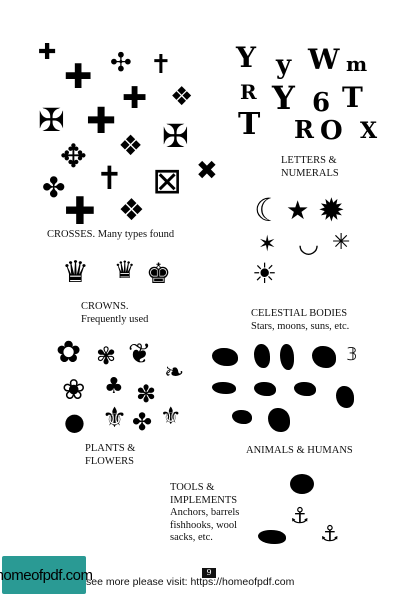 This screenshot has width=420, height=595. Describe the element at coordinates (324, 59) in the screenshot. I see `letter-symbol: W` at that location.